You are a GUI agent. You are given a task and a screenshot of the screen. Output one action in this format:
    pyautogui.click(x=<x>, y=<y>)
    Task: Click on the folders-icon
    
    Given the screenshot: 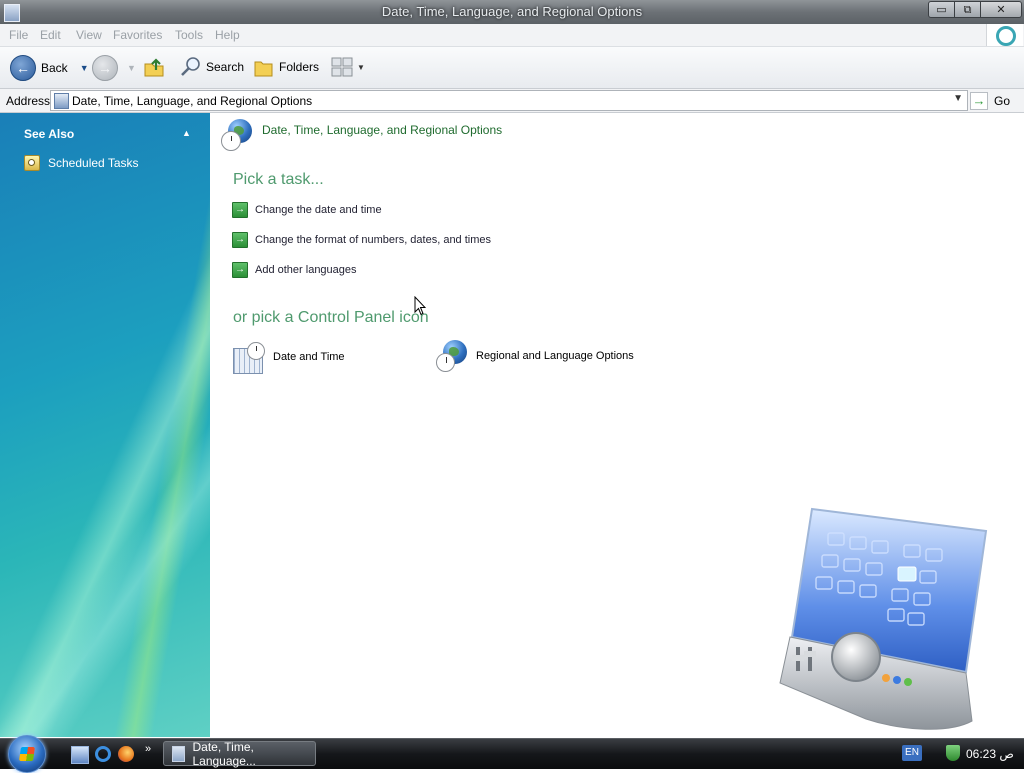 What is the action you would take?
    pyautogui.click(x=263, y=69)
    